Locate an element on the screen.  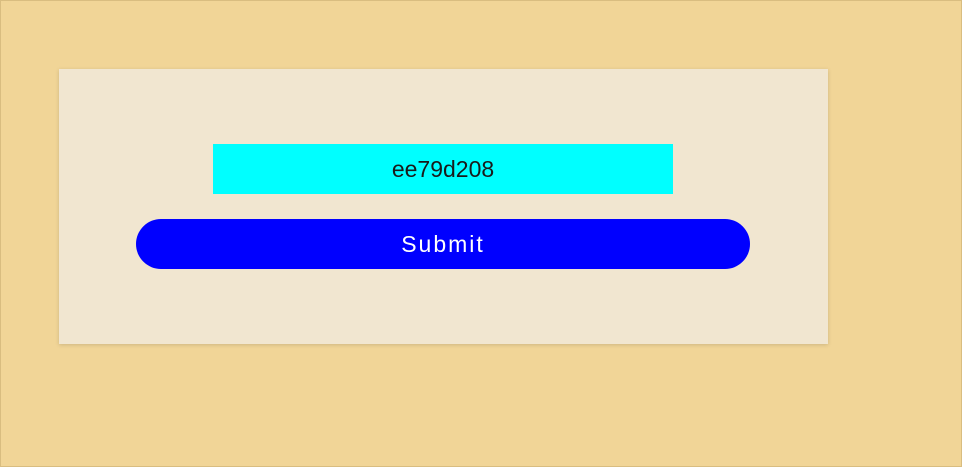
submit-button: Submit is located at coordinates (443, 244).